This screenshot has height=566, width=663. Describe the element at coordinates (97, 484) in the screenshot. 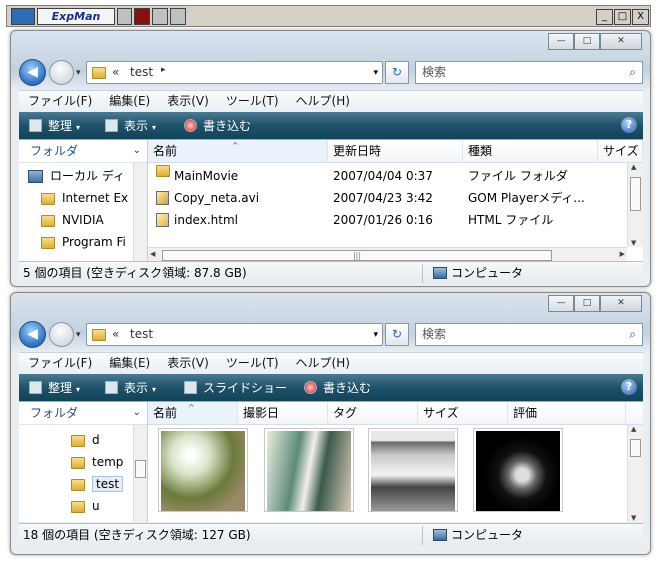

I see `tree-item-test: test` at that location.